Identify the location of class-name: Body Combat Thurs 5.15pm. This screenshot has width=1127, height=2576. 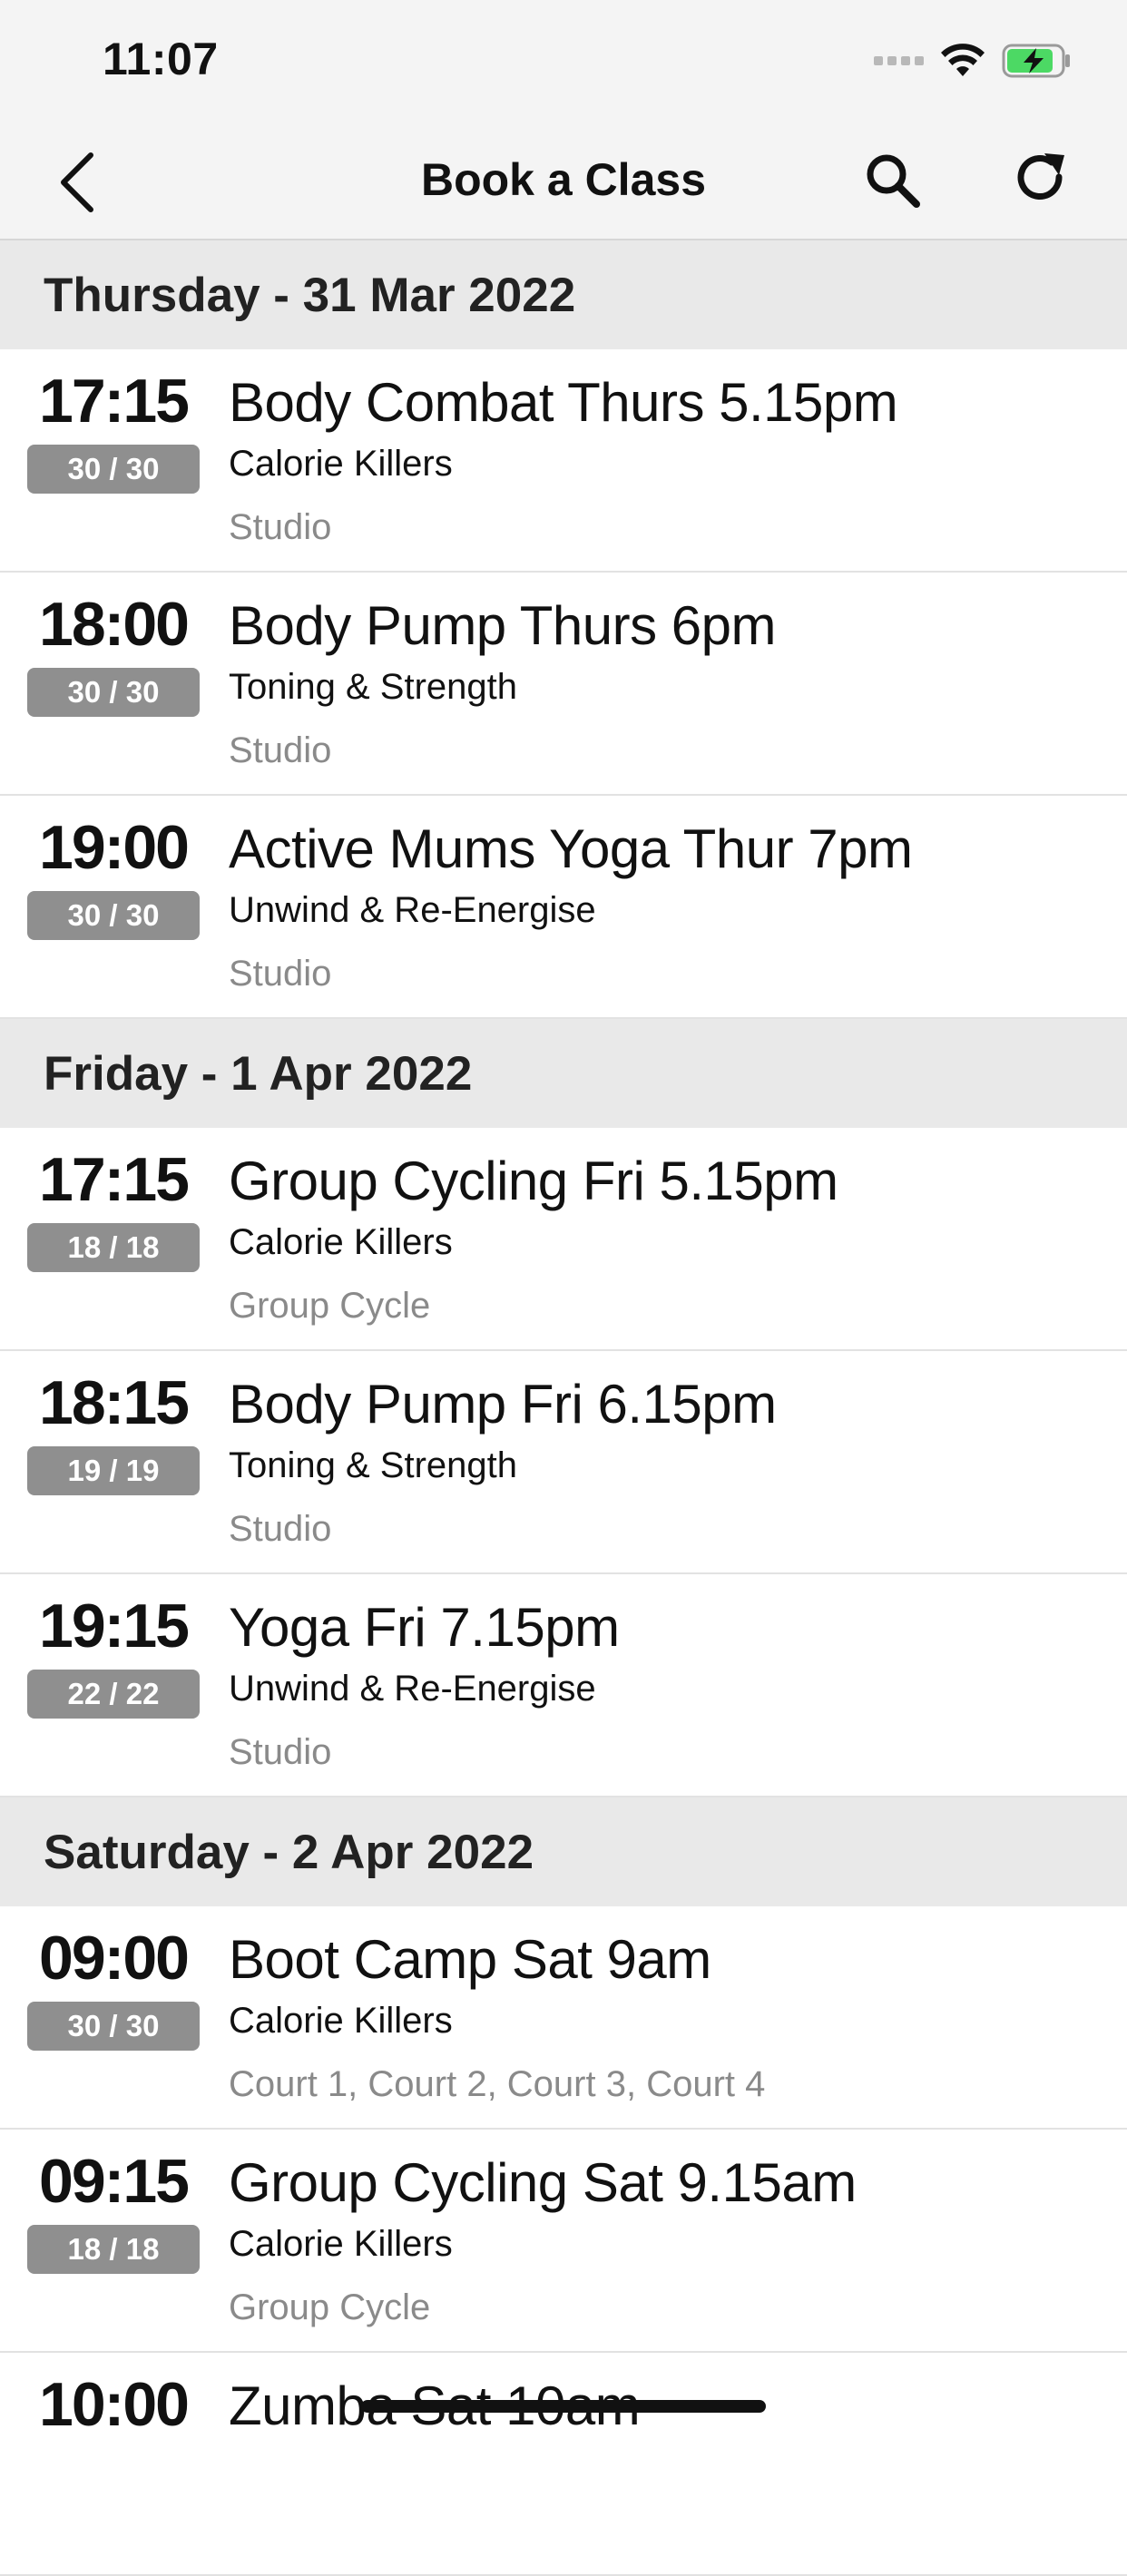
(563, 402).